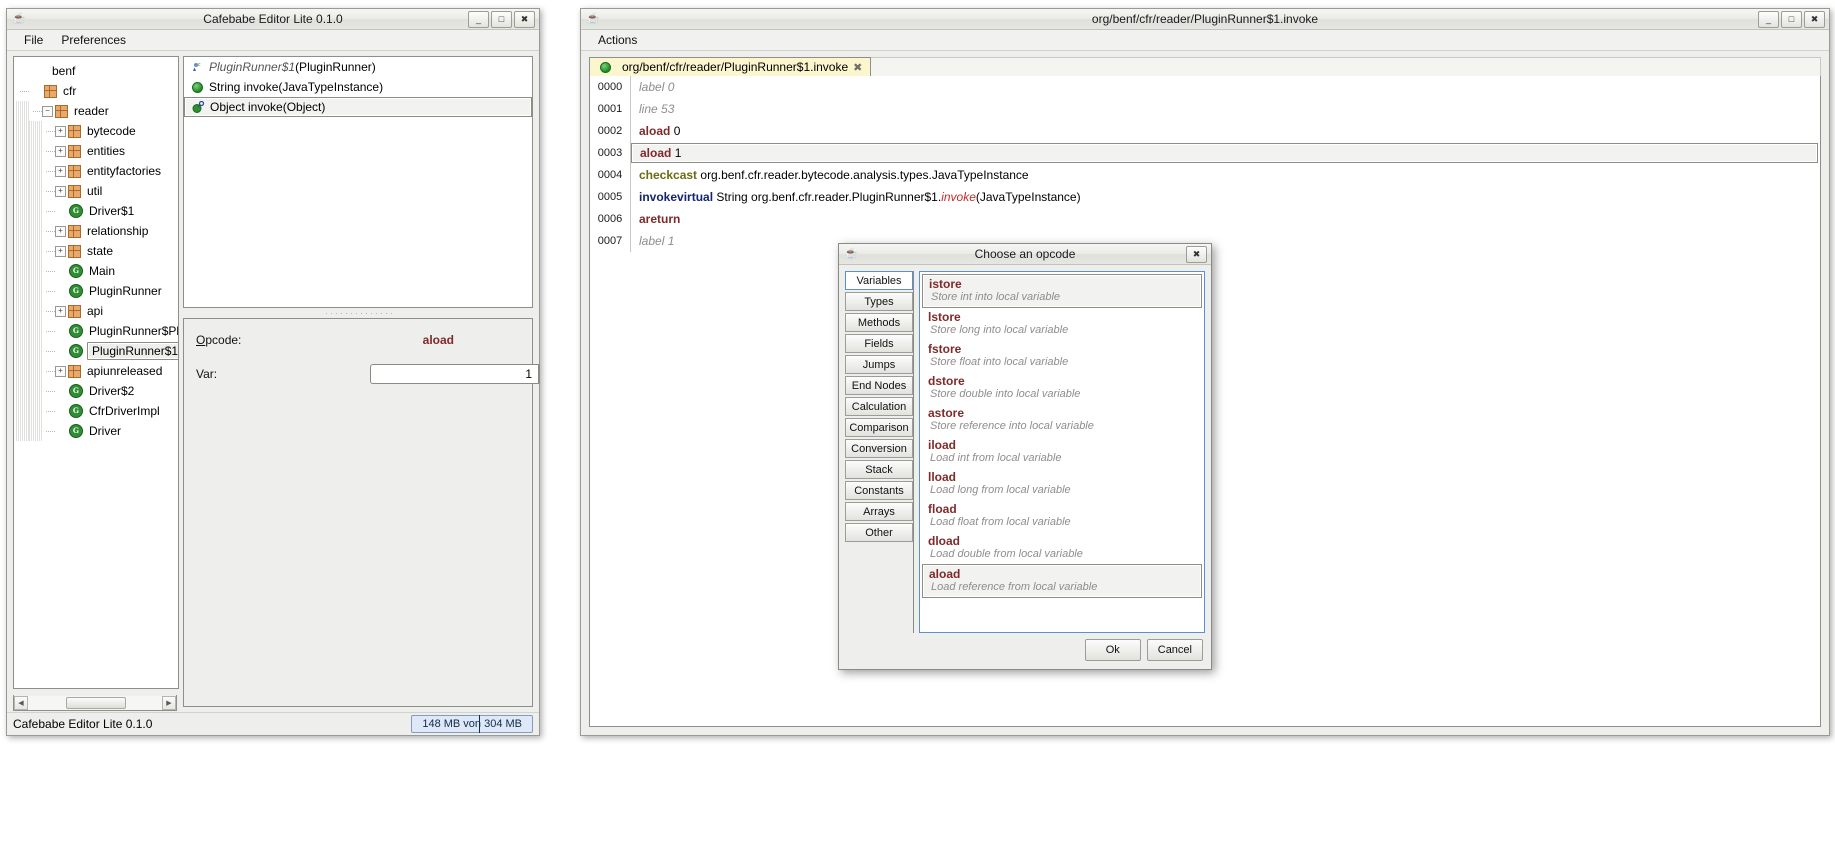  Describe the element at coordinates (96, 131) in the screenshot. I see `tree-node-bytecode: + bytecode` at that location.